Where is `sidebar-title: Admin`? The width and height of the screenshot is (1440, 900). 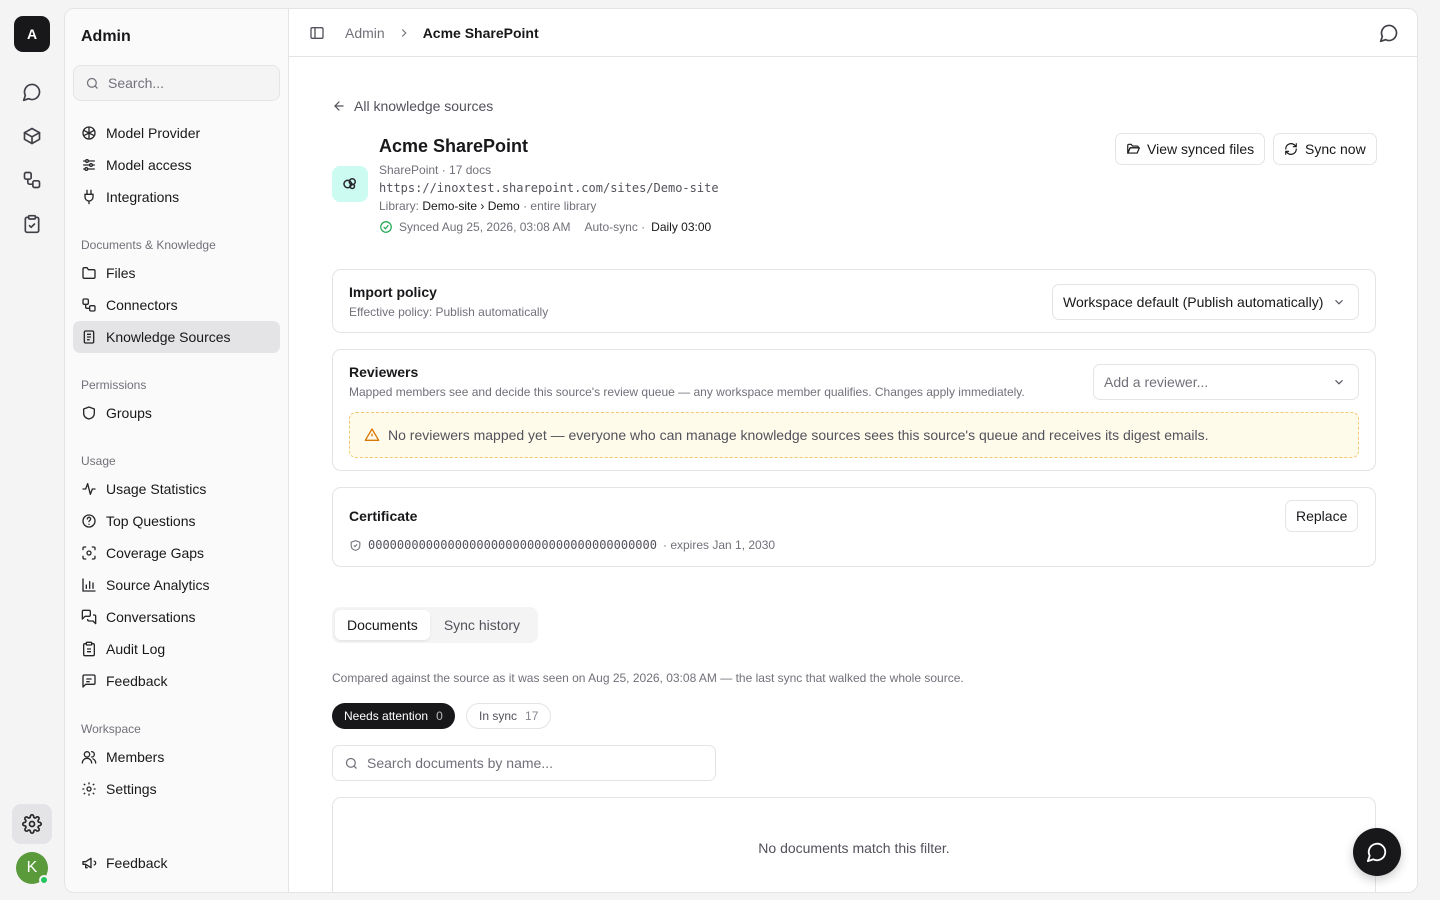
sidebar-title: Admin is located at coordinates (106, 36).